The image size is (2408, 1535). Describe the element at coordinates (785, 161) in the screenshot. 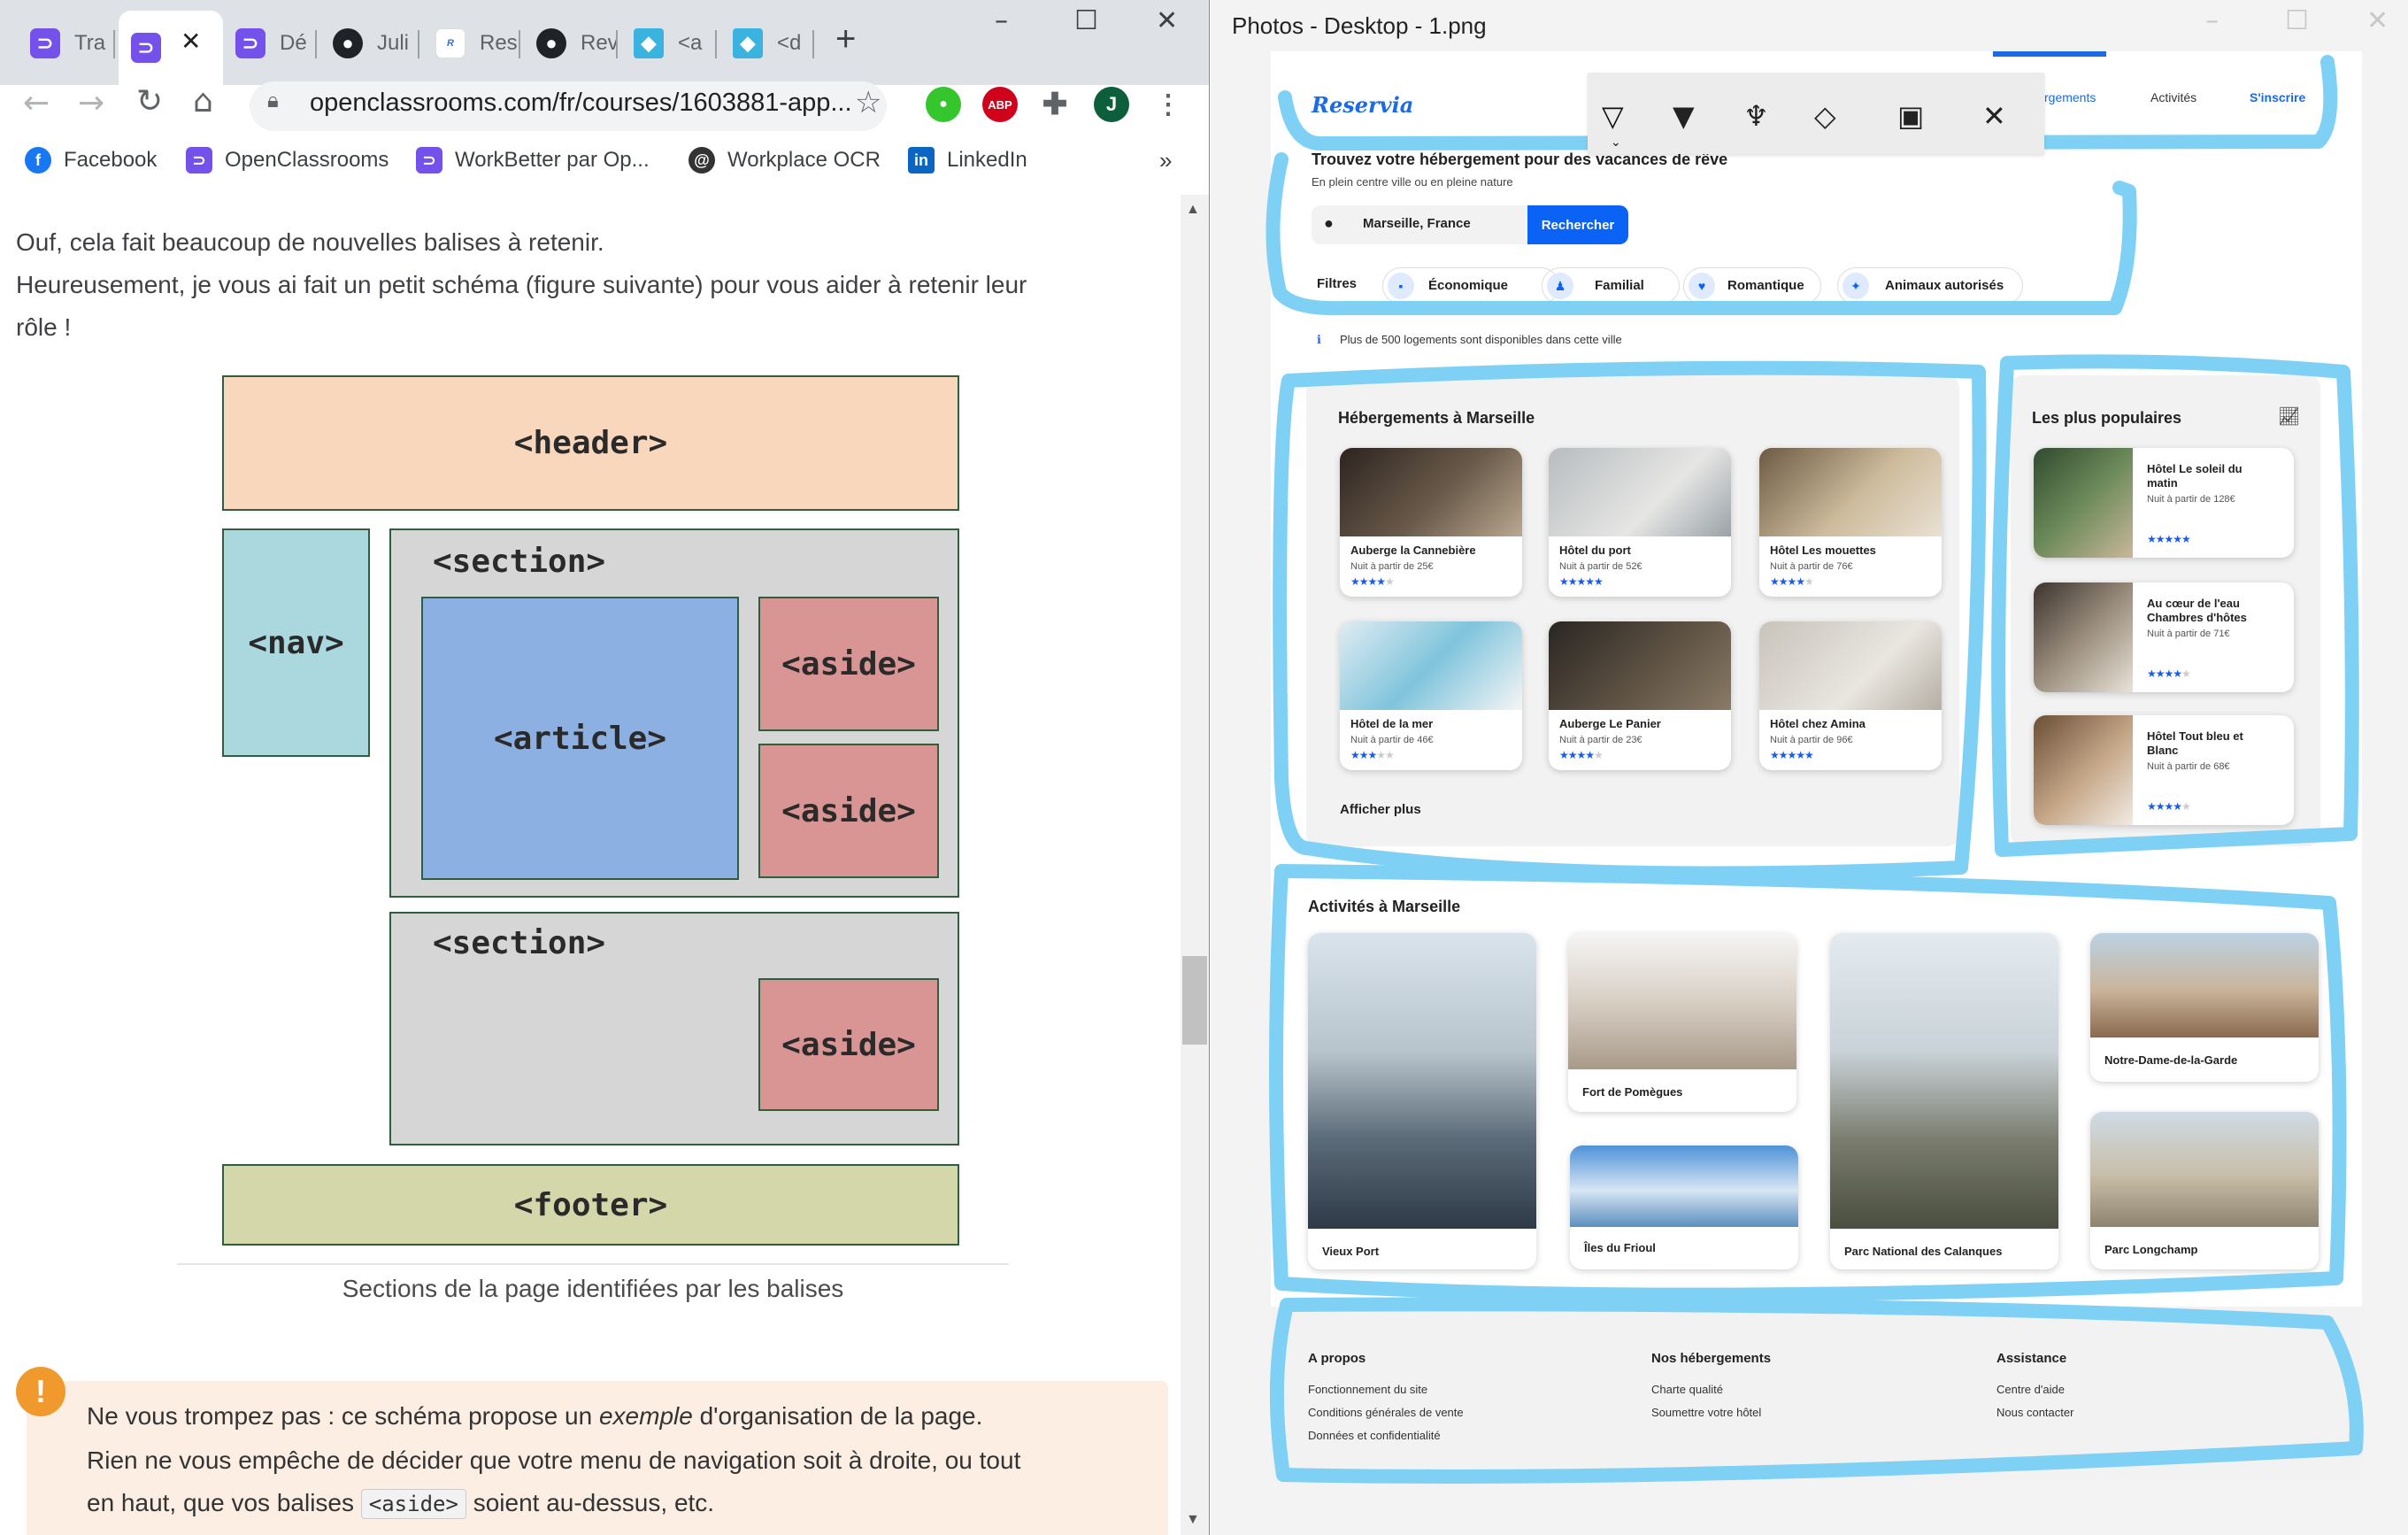

I see `bookmark-workplace: @ Workplace OCR` at that location.